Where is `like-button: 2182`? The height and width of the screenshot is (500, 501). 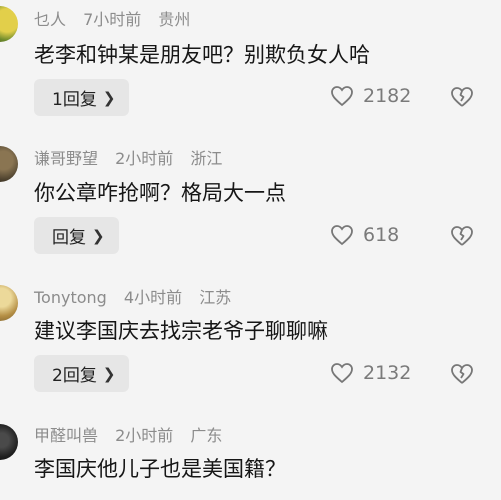 like-button: 2182 is located at coordinates (370, 96).